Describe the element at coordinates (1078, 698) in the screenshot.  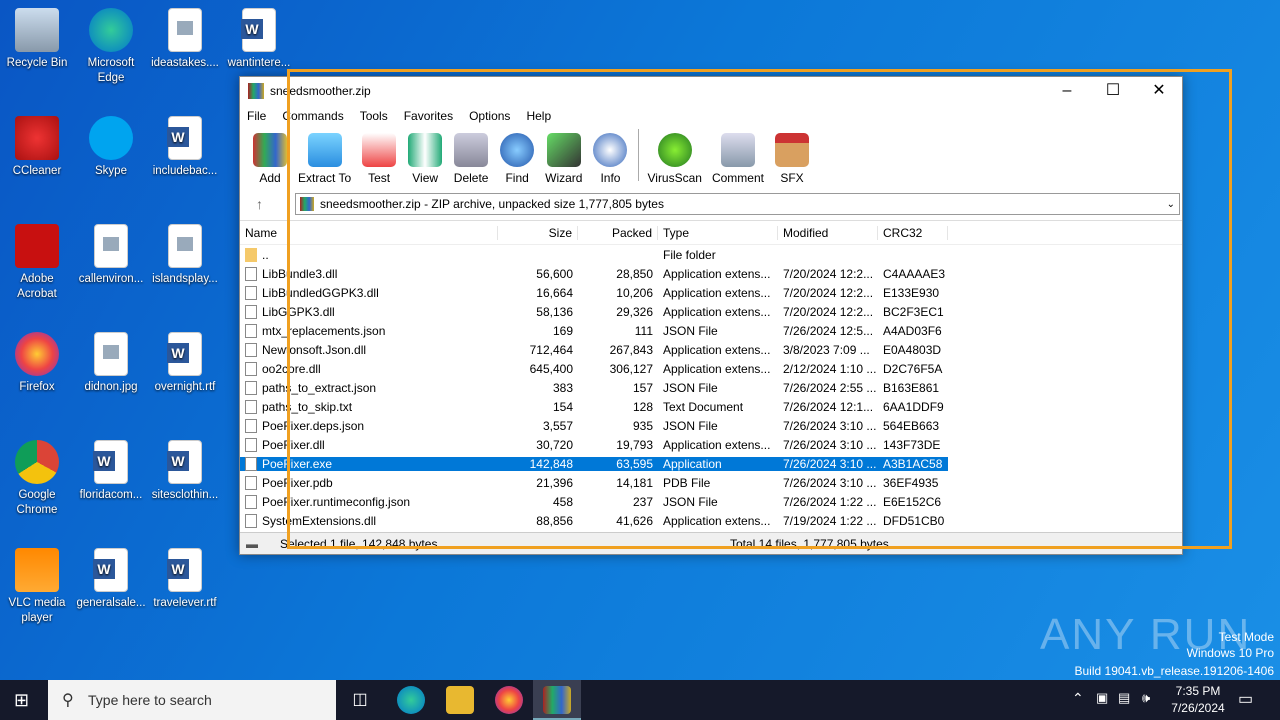
I see `chevron-up-icon: ⌃` at that location.